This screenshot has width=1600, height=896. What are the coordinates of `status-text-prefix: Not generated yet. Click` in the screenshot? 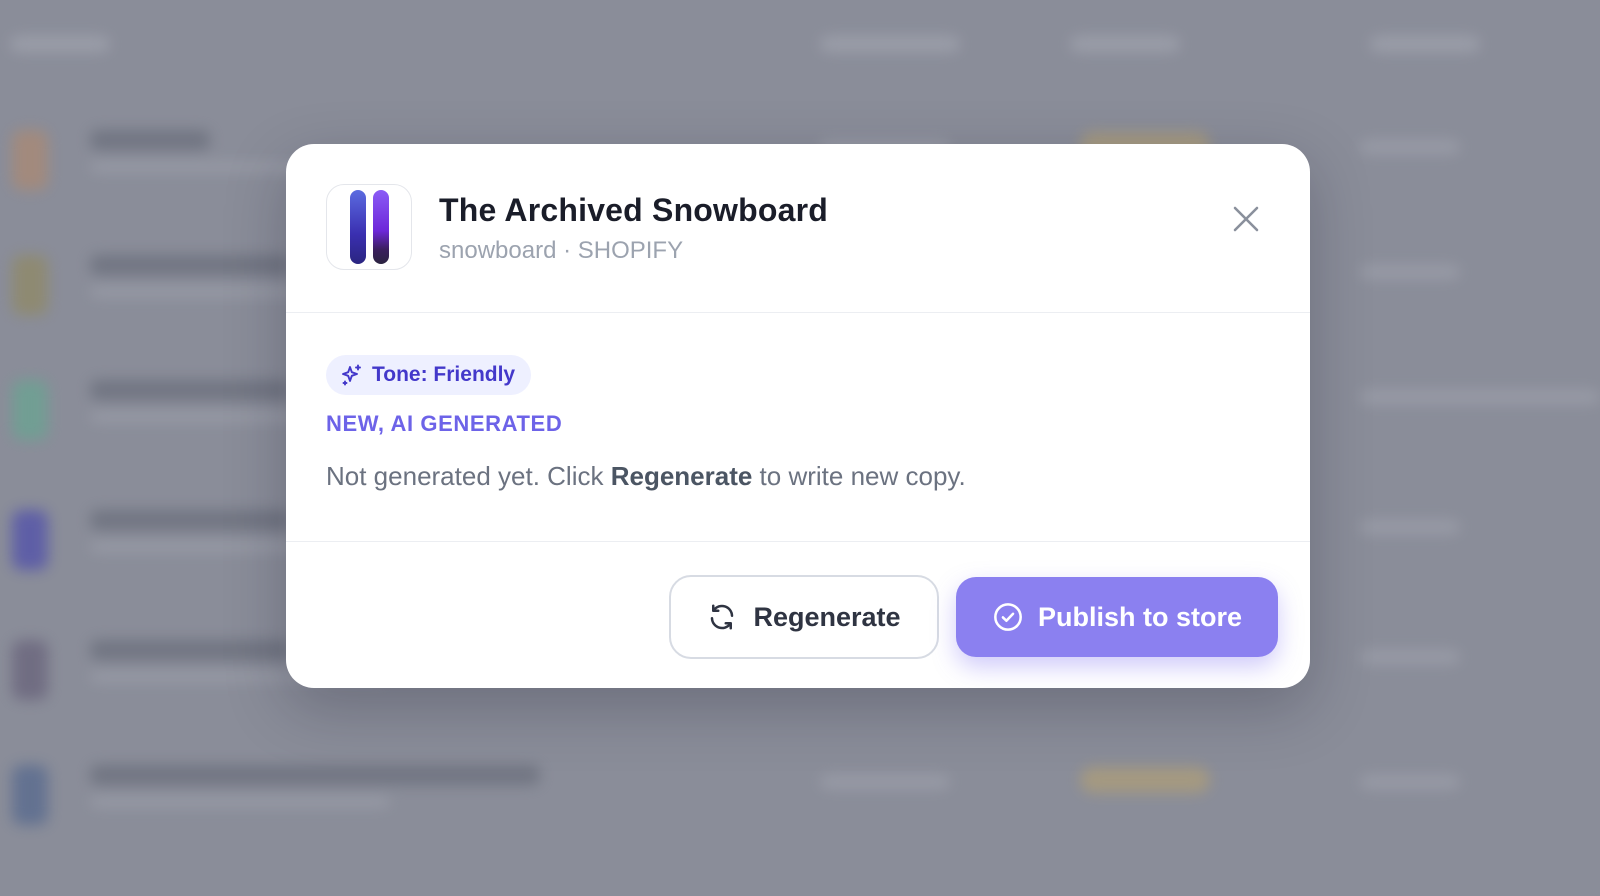 It's located at (468, 476).